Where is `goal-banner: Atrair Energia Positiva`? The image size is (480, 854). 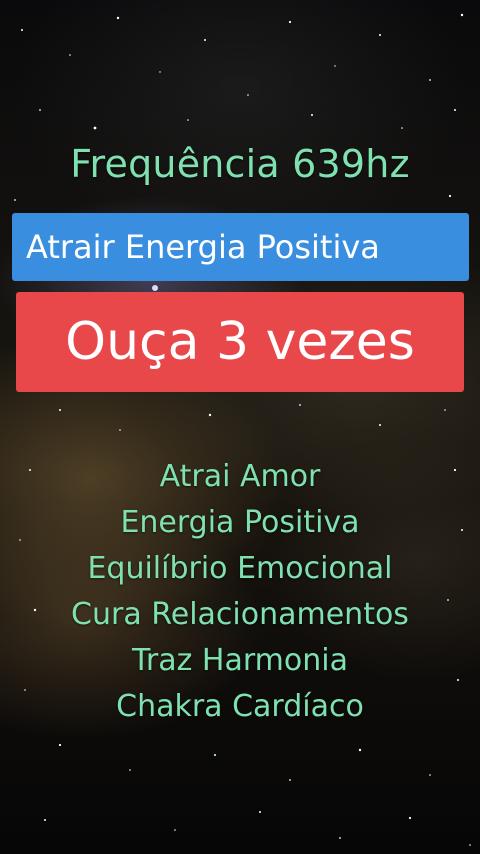 goal-banner: Atrair Energia Positiva is located at coordinates (240, 247).